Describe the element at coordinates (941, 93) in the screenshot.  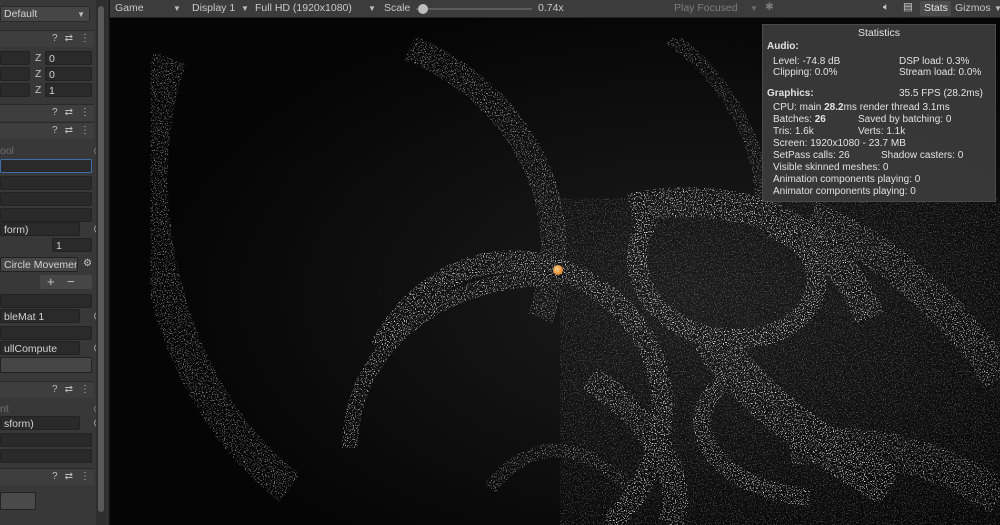
I see `fps-readout: 35.5 FPS (28.2ms)` at that location.